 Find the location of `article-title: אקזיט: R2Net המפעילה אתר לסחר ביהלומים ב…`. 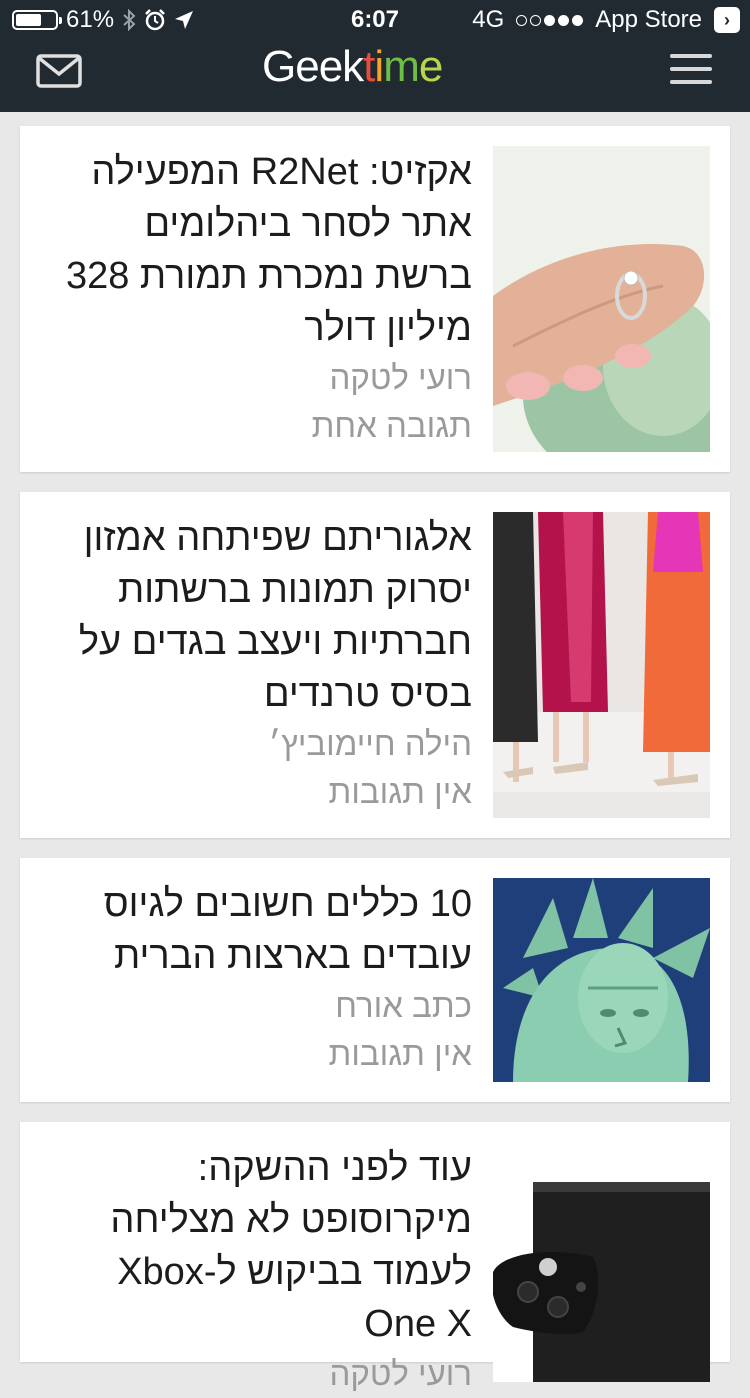

article-title: אקזיט: R2Net המפעילה אתר לסחר ביהלומים ב… is located at coordinates (256, 250).